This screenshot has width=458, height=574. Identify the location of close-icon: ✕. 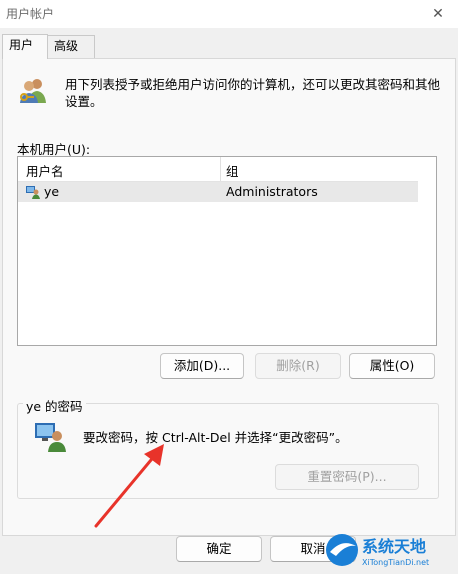
(438, 14).